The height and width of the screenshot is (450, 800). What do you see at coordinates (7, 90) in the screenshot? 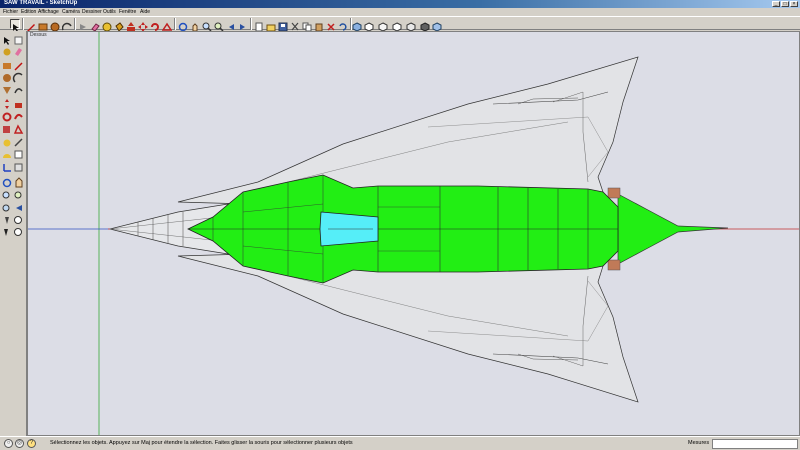
I see `polygon-icon` at bounding box center [7, 90].